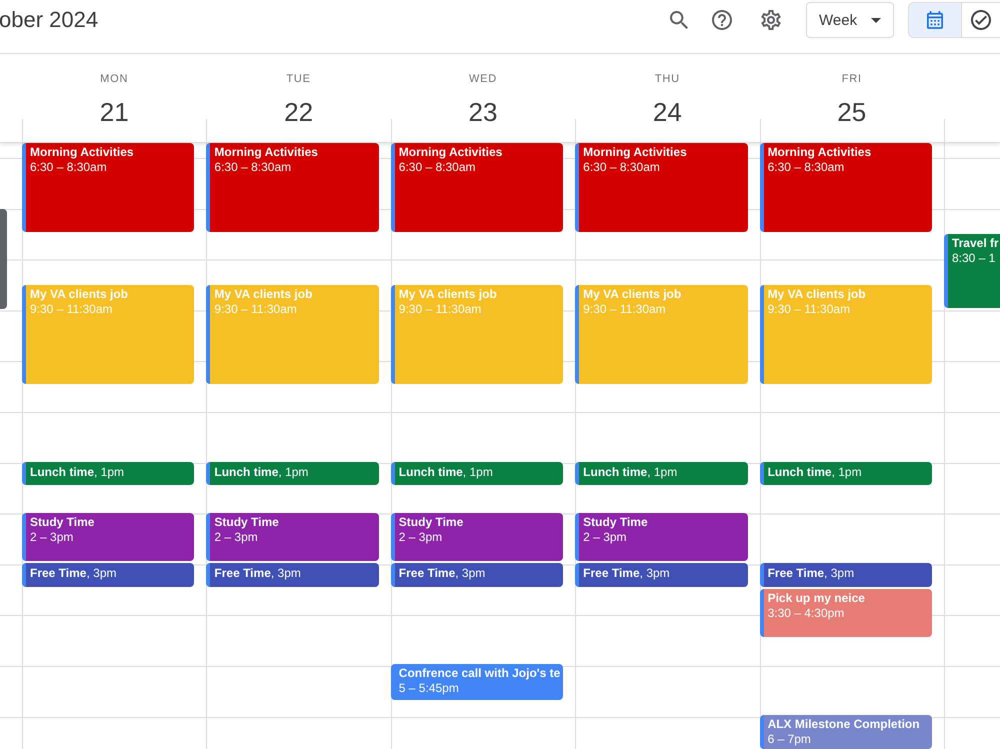  I want to click on settings-icon, so click(771, 20).